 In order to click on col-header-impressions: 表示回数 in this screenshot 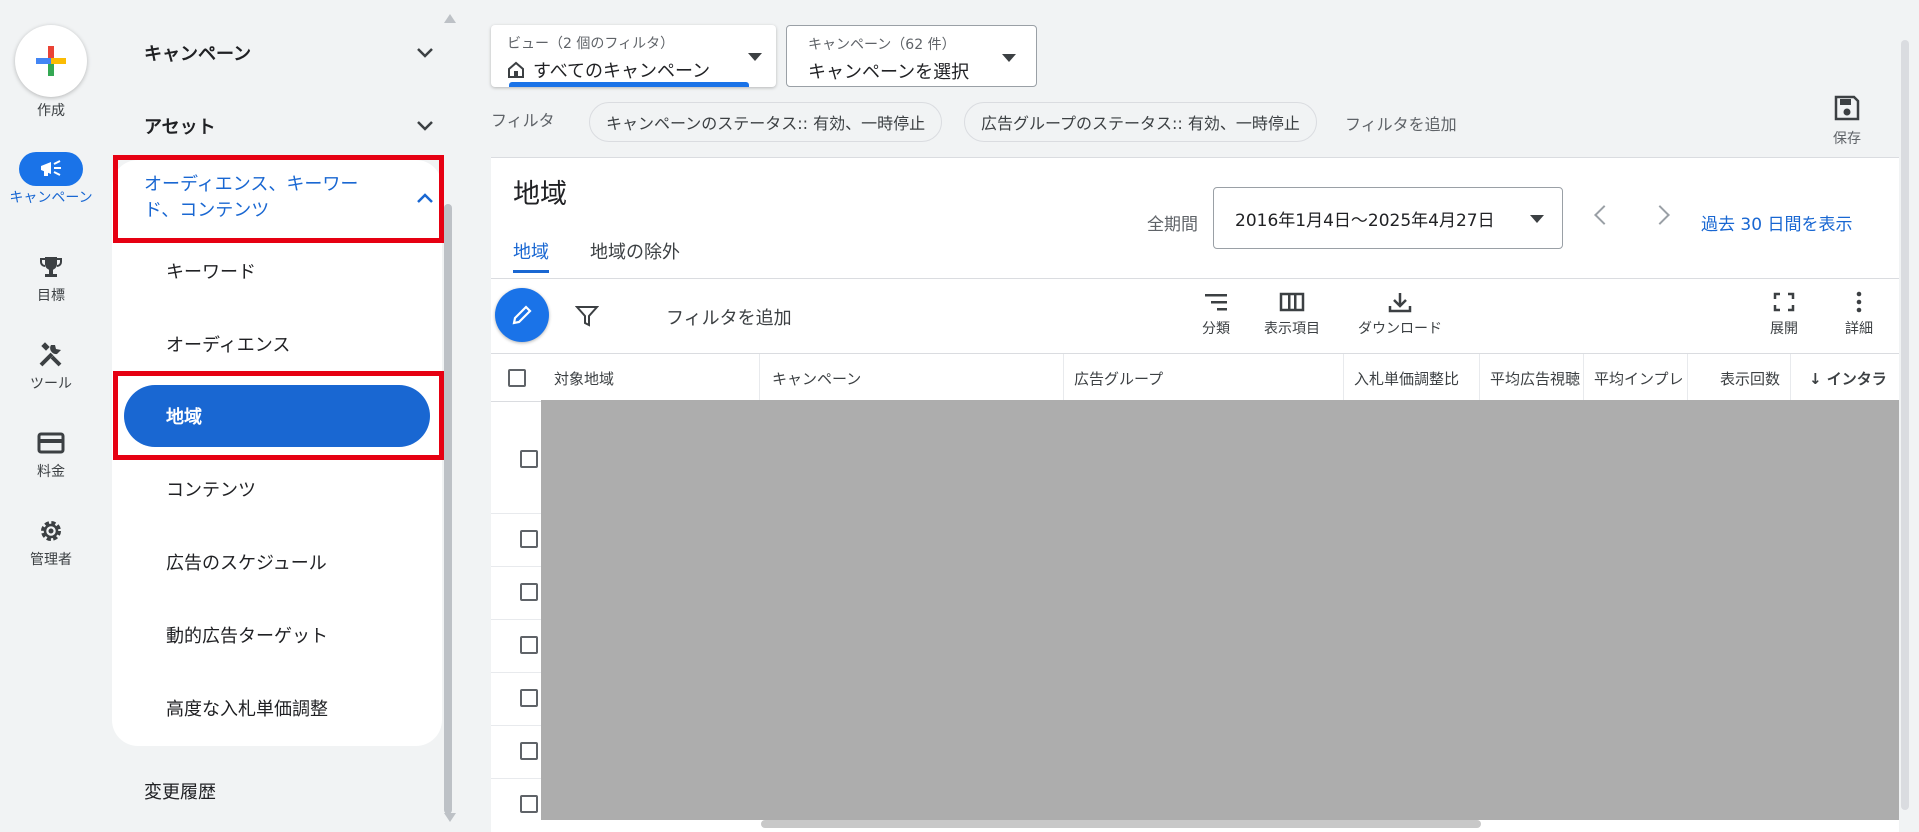, I will do `click(1739, 378)`.